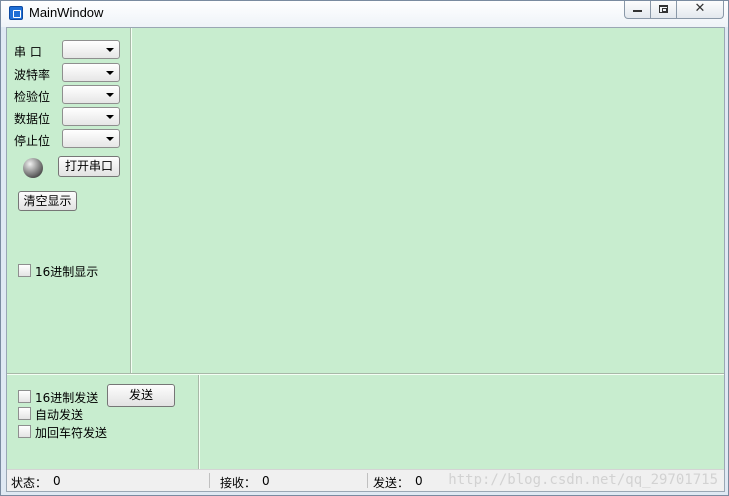 This screenshot has width=729, height=496. What do you see at coordinates (266, 481) in the screenshot?
I see `status-recv-value: 0` at bounding box center [266, 481].